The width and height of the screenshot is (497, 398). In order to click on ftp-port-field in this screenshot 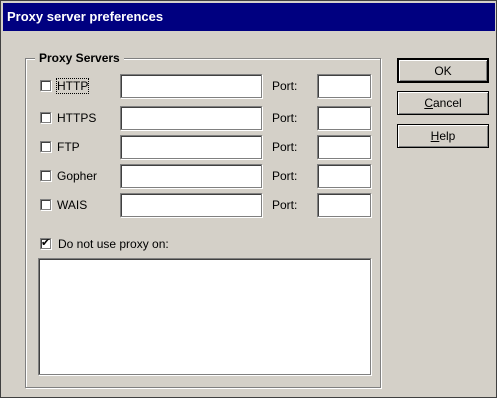, I will do `click(344, 147)`.